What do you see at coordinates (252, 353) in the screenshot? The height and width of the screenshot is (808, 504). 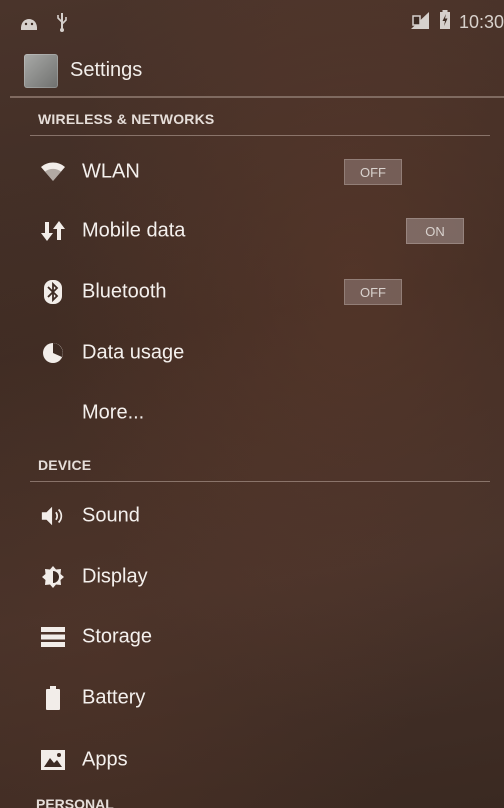 I see `settings-item-data-usage: Data usage` at bounding box center [252, 353].